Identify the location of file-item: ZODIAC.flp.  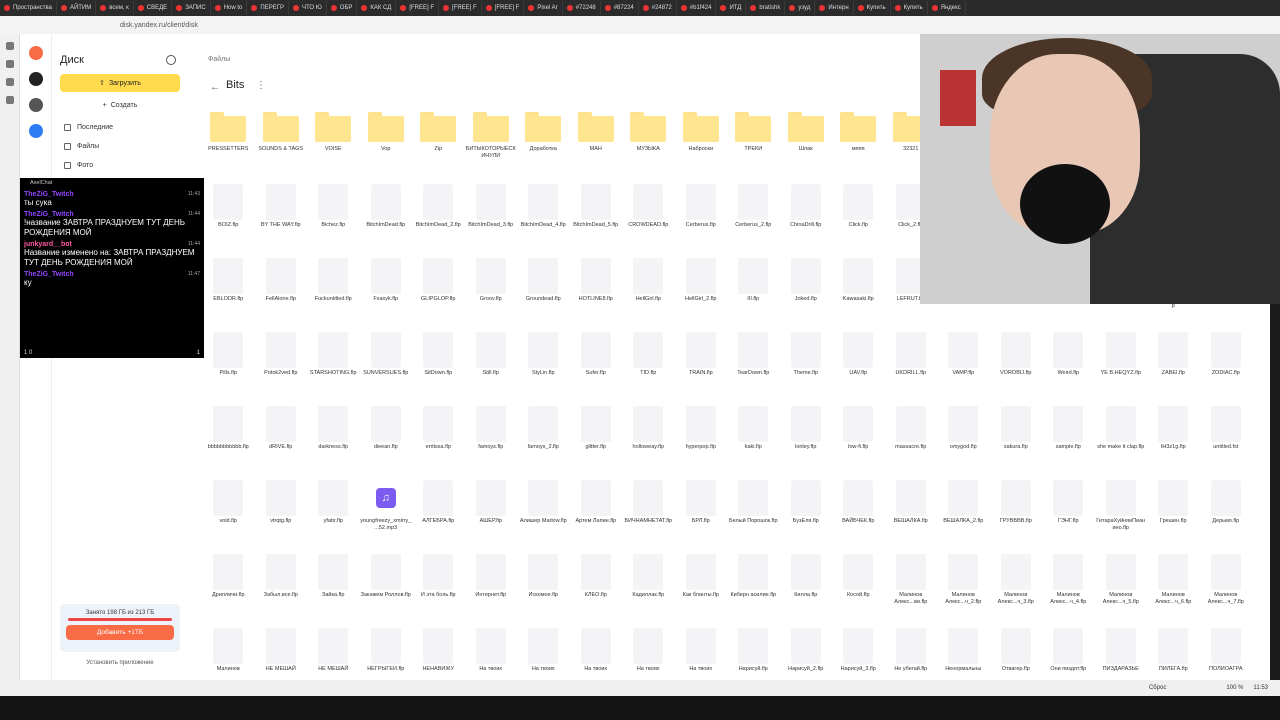
(1226, 365).